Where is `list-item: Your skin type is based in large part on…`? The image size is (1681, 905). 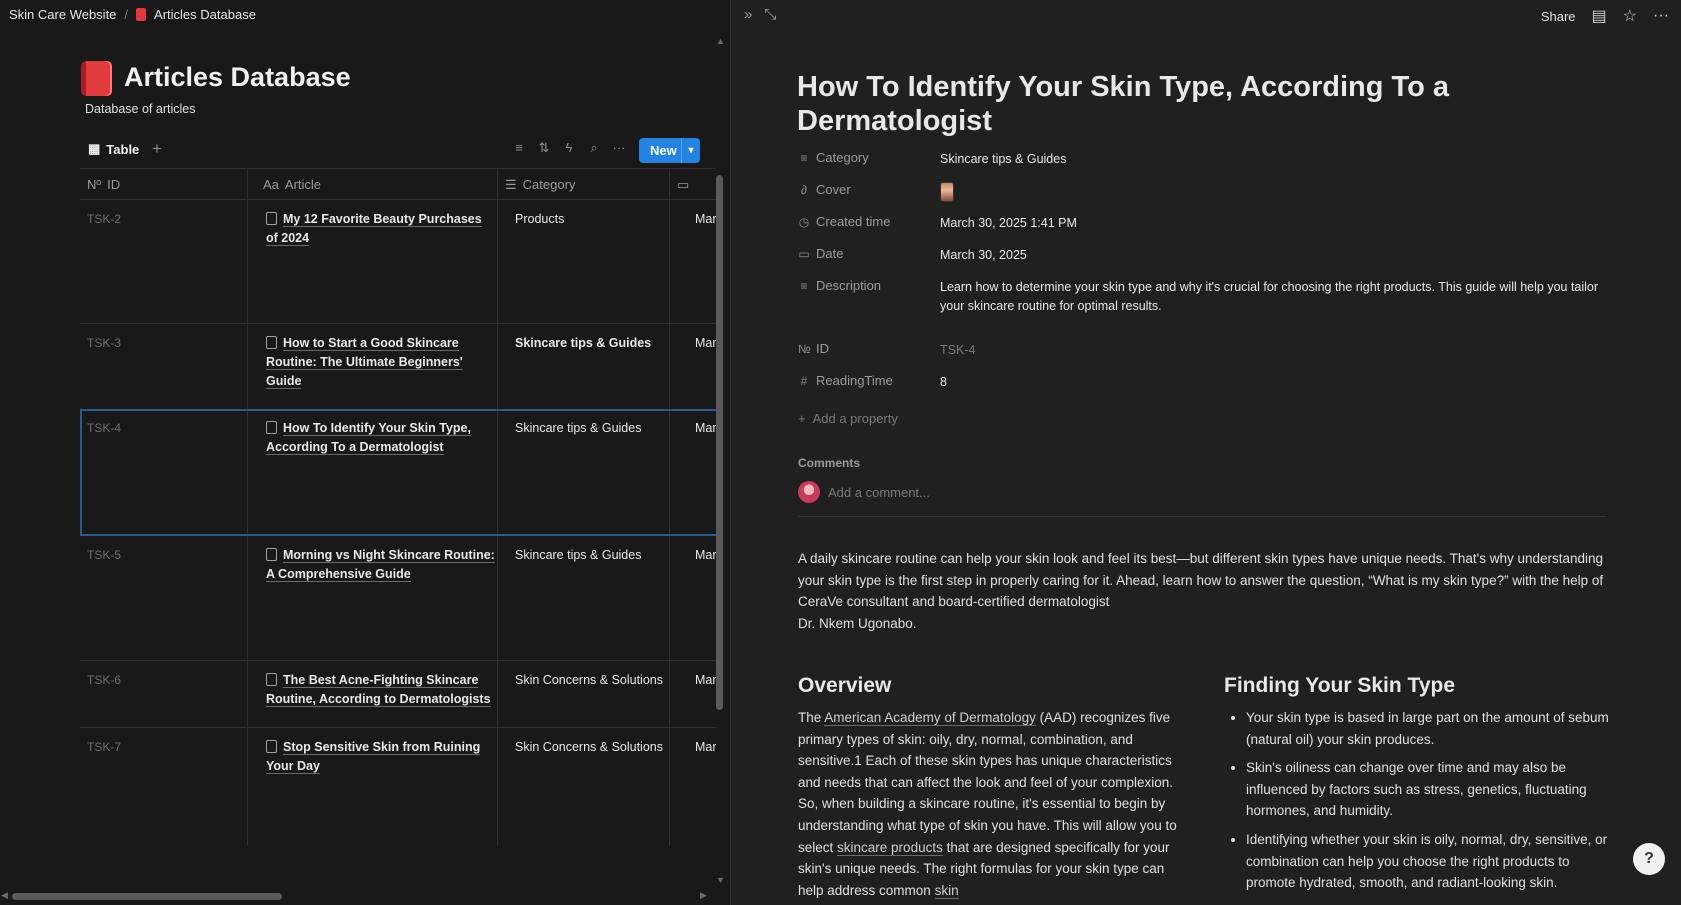
list-item: Your skin type is based in large part on… is located at coordinates (1427, 728).